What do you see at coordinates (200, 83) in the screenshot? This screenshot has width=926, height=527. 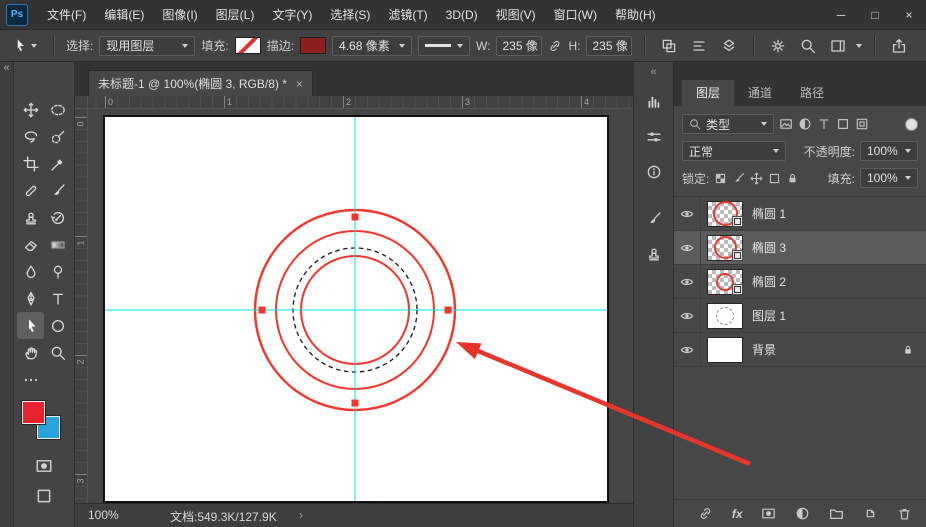 I see `document-tab: 未标题-1 @ 100%(椭圆 3, RGB/8) * ×` at bounding box center [200, 83].